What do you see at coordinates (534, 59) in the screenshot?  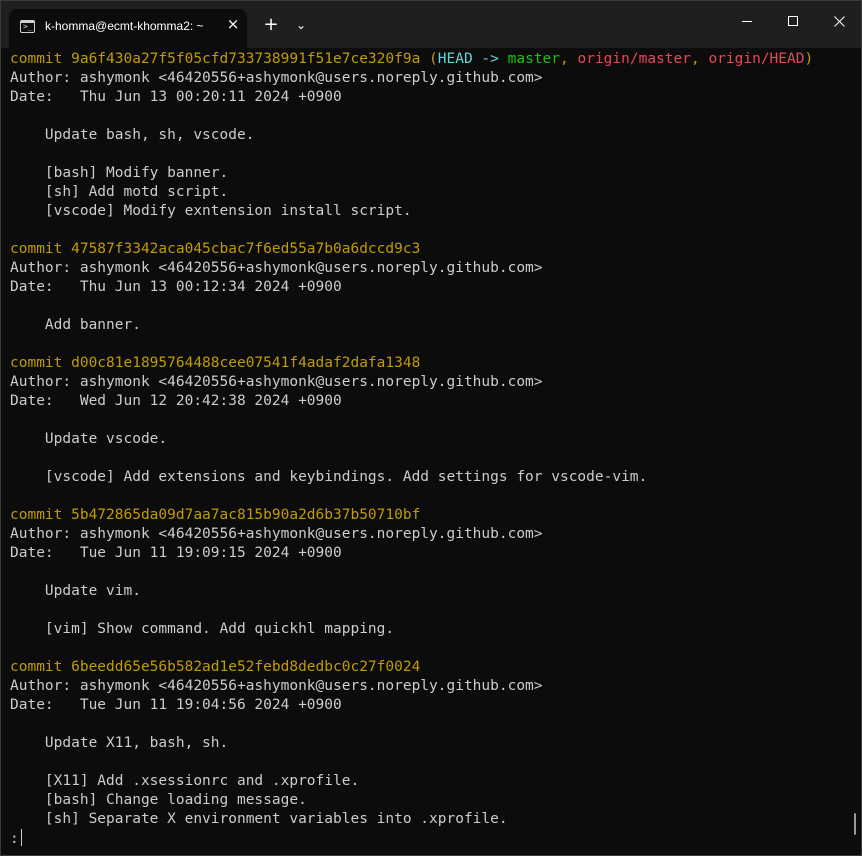 I see `branch-ref: master` at bounding box center [534, 59].